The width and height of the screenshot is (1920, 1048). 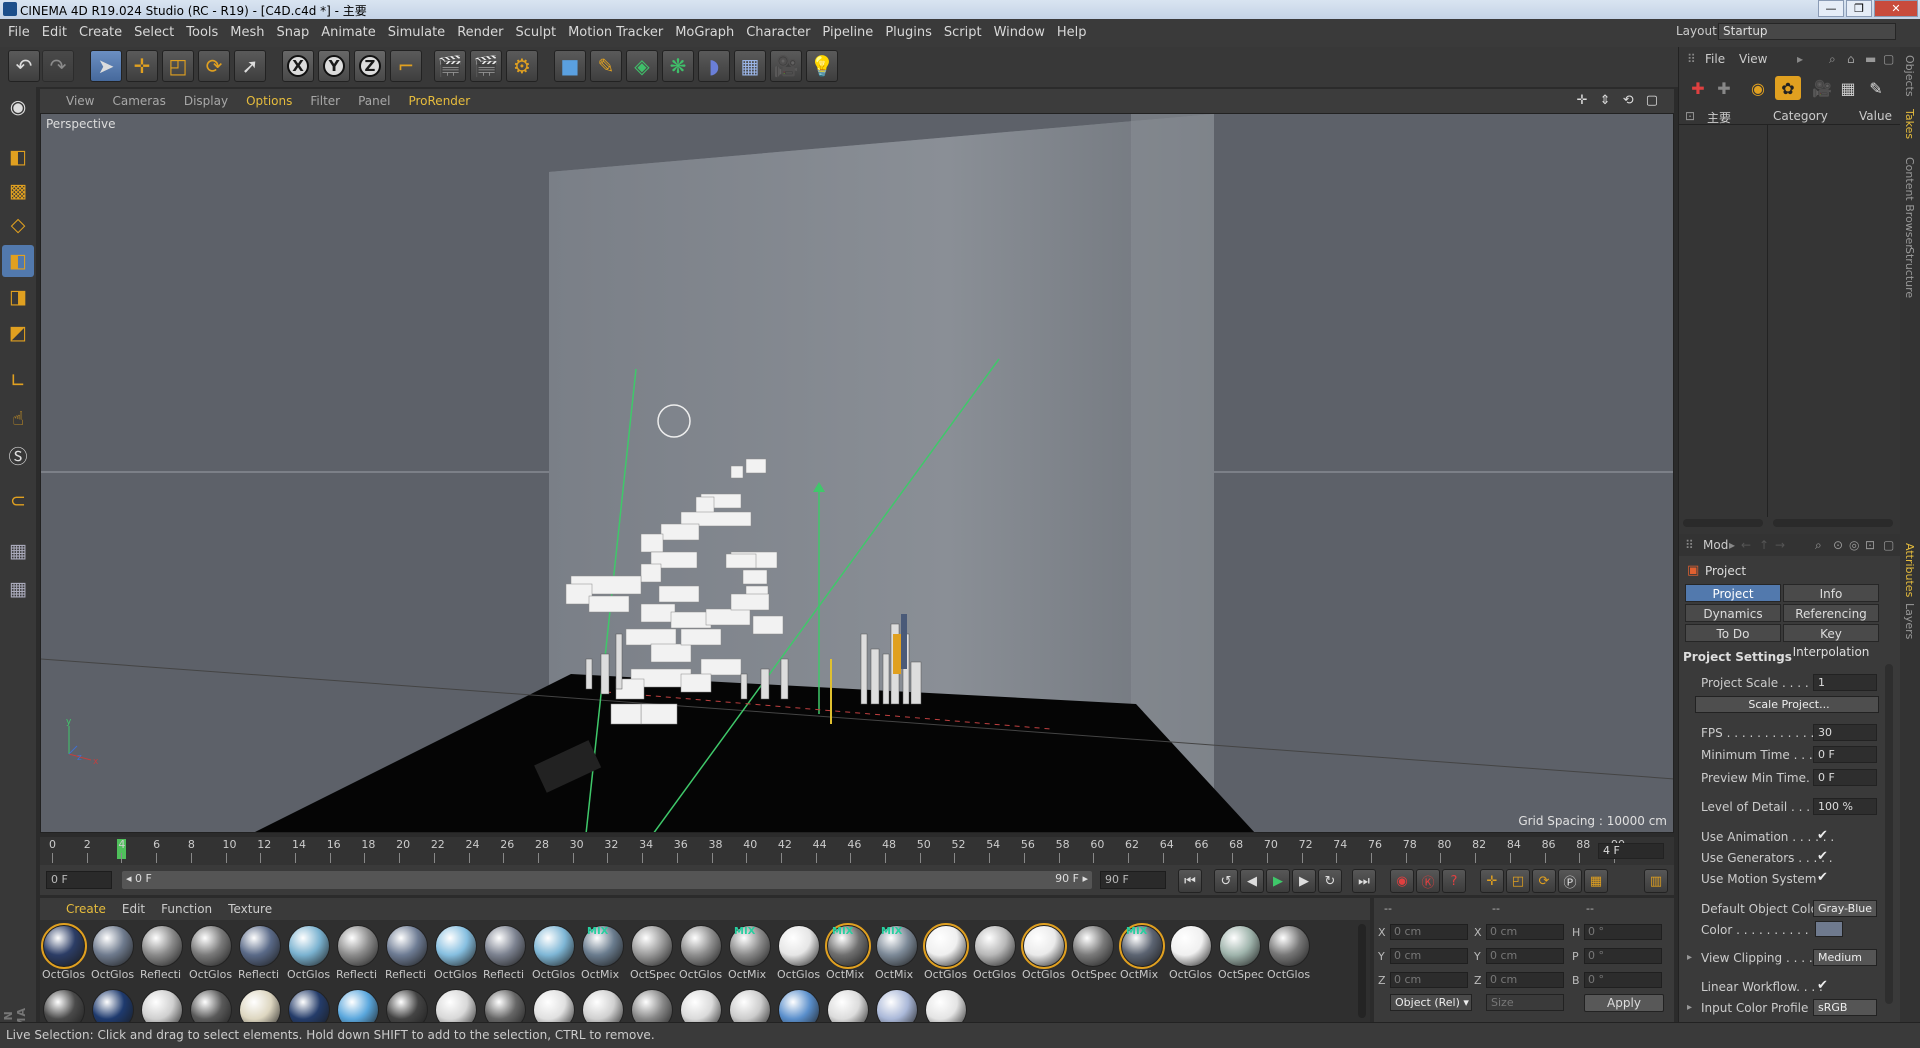 What do you see at coordinates (1689, 1007) in the screenshot?
I see `expand-arrow-icon: ▸` at bounding box center [1689, 1007].